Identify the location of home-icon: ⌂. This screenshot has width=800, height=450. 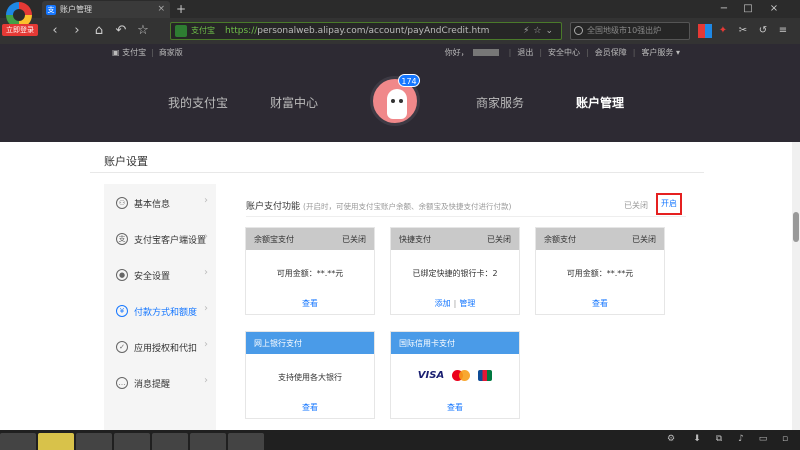
(99, 31).